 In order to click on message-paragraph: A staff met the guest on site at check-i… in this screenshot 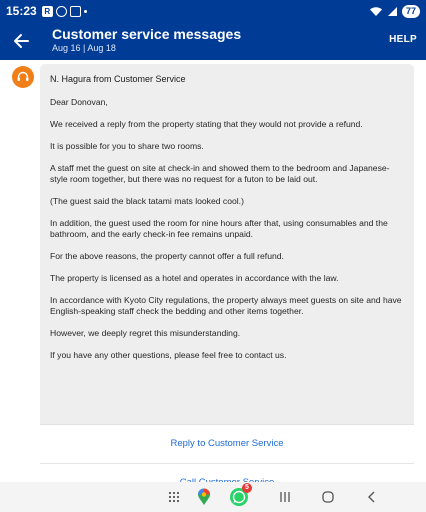, I will do `click(220, 173)`.